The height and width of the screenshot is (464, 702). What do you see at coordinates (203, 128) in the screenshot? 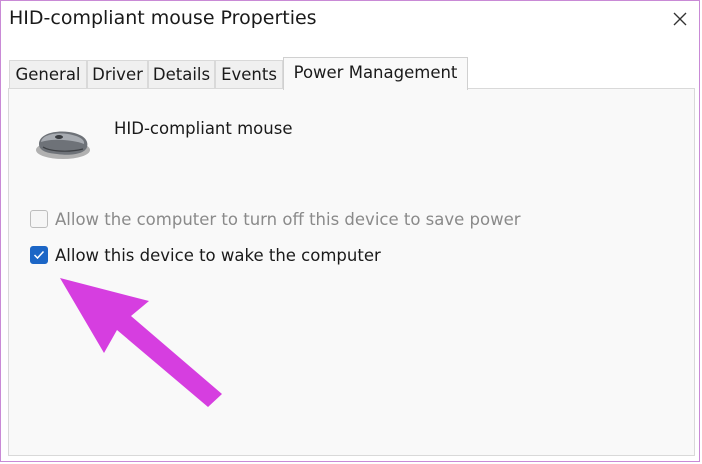
I see `device-name: HID-compliant mouse` at bounding box center [203, 128].